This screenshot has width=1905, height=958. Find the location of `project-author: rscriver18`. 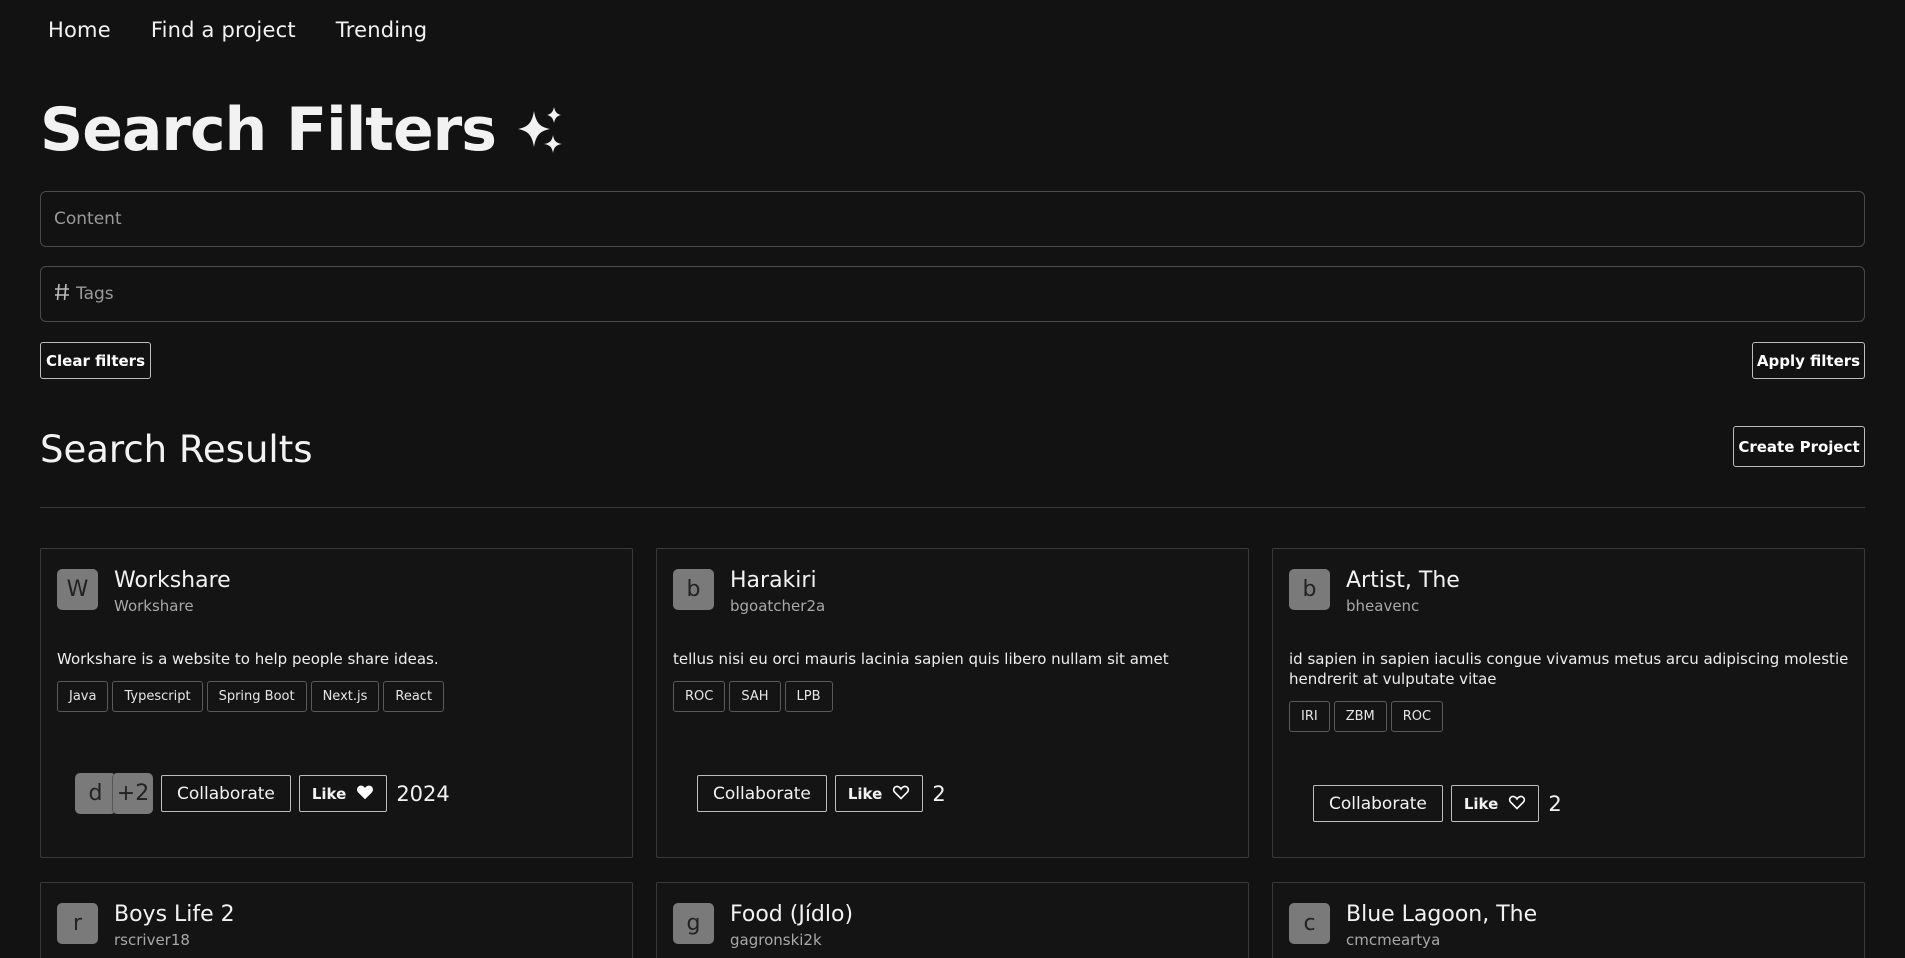

project-author: rscriver18 is located at coordinates (152, 940).